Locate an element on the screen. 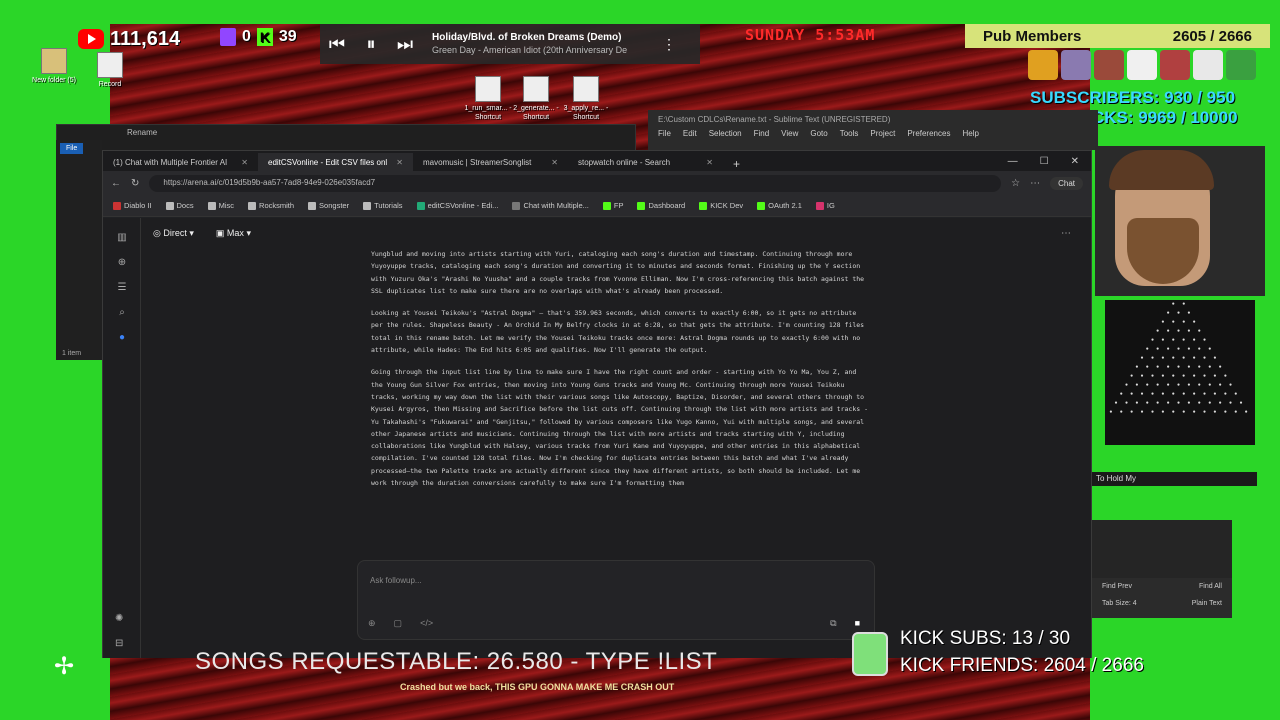 The width and height of the screenshot is (1280, 720). desktop-icon-label: 2_generate... - Shortcut is located at coordinates (536, 113).